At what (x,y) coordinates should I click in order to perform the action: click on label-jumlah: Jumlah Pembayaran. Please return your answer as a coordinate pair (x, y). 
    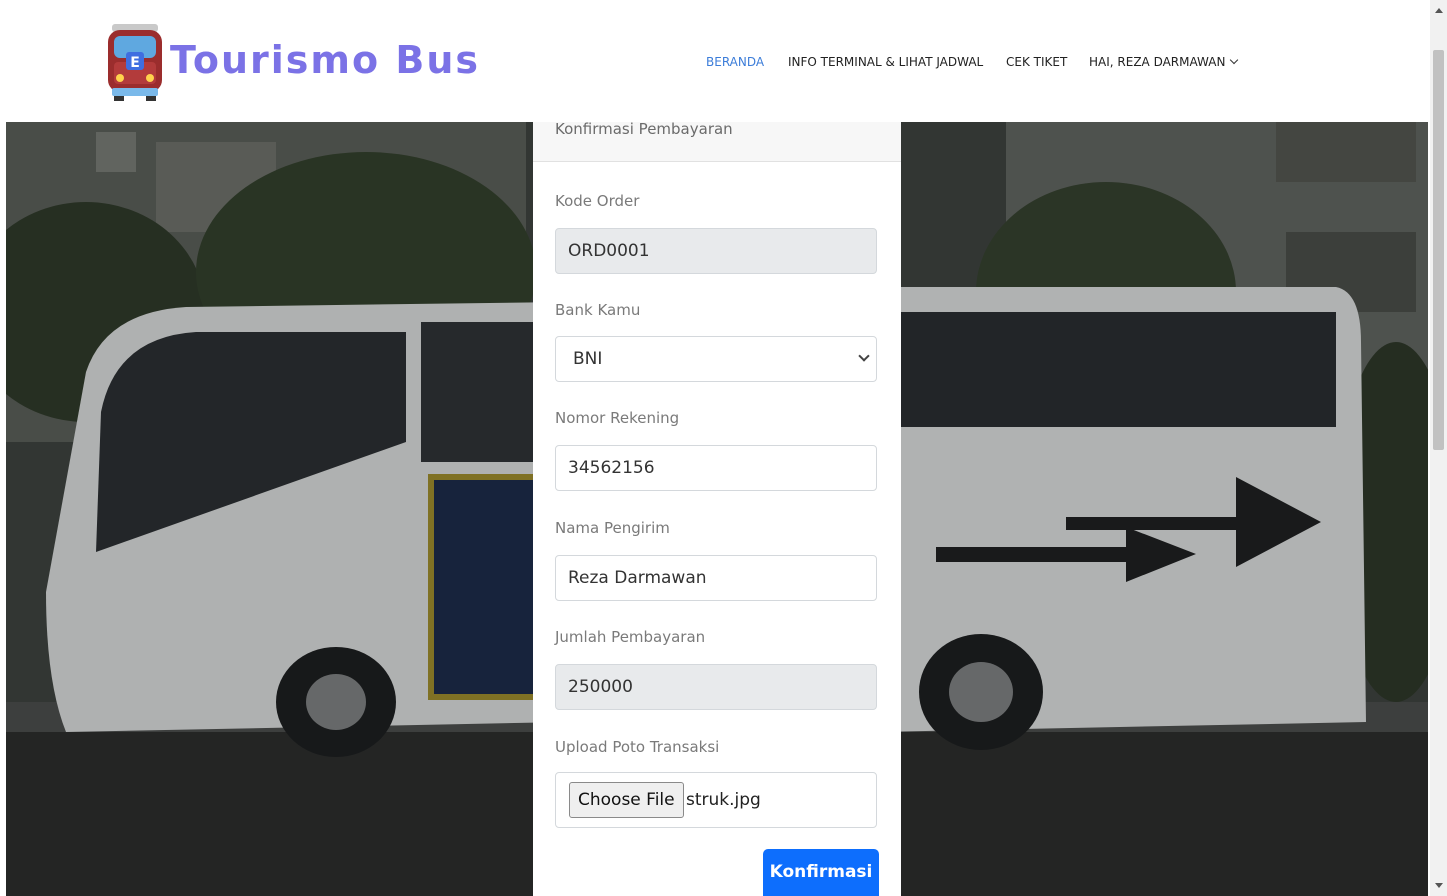
    Looking at the image, I should click on (630, 637).